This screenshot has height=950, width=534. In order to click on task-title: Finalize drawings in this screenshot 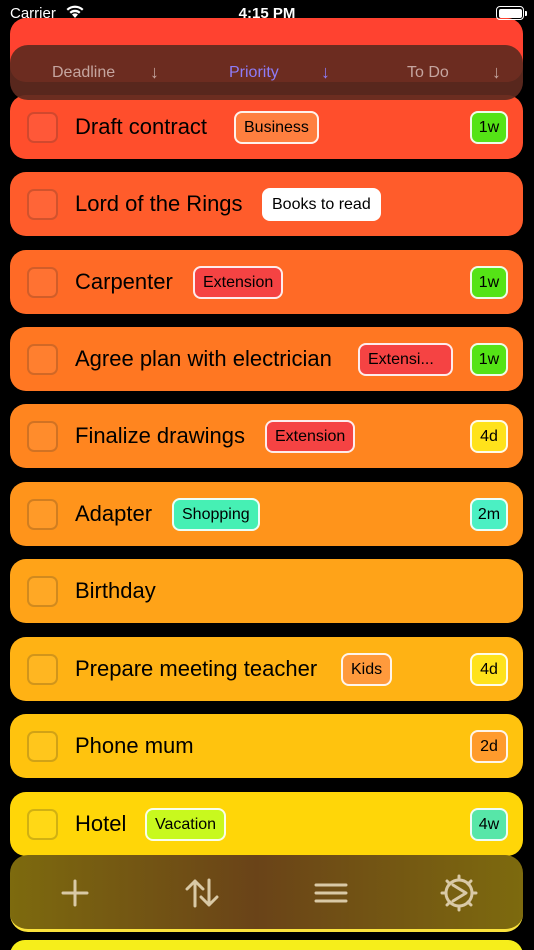, I will do `click(160, 435)`.